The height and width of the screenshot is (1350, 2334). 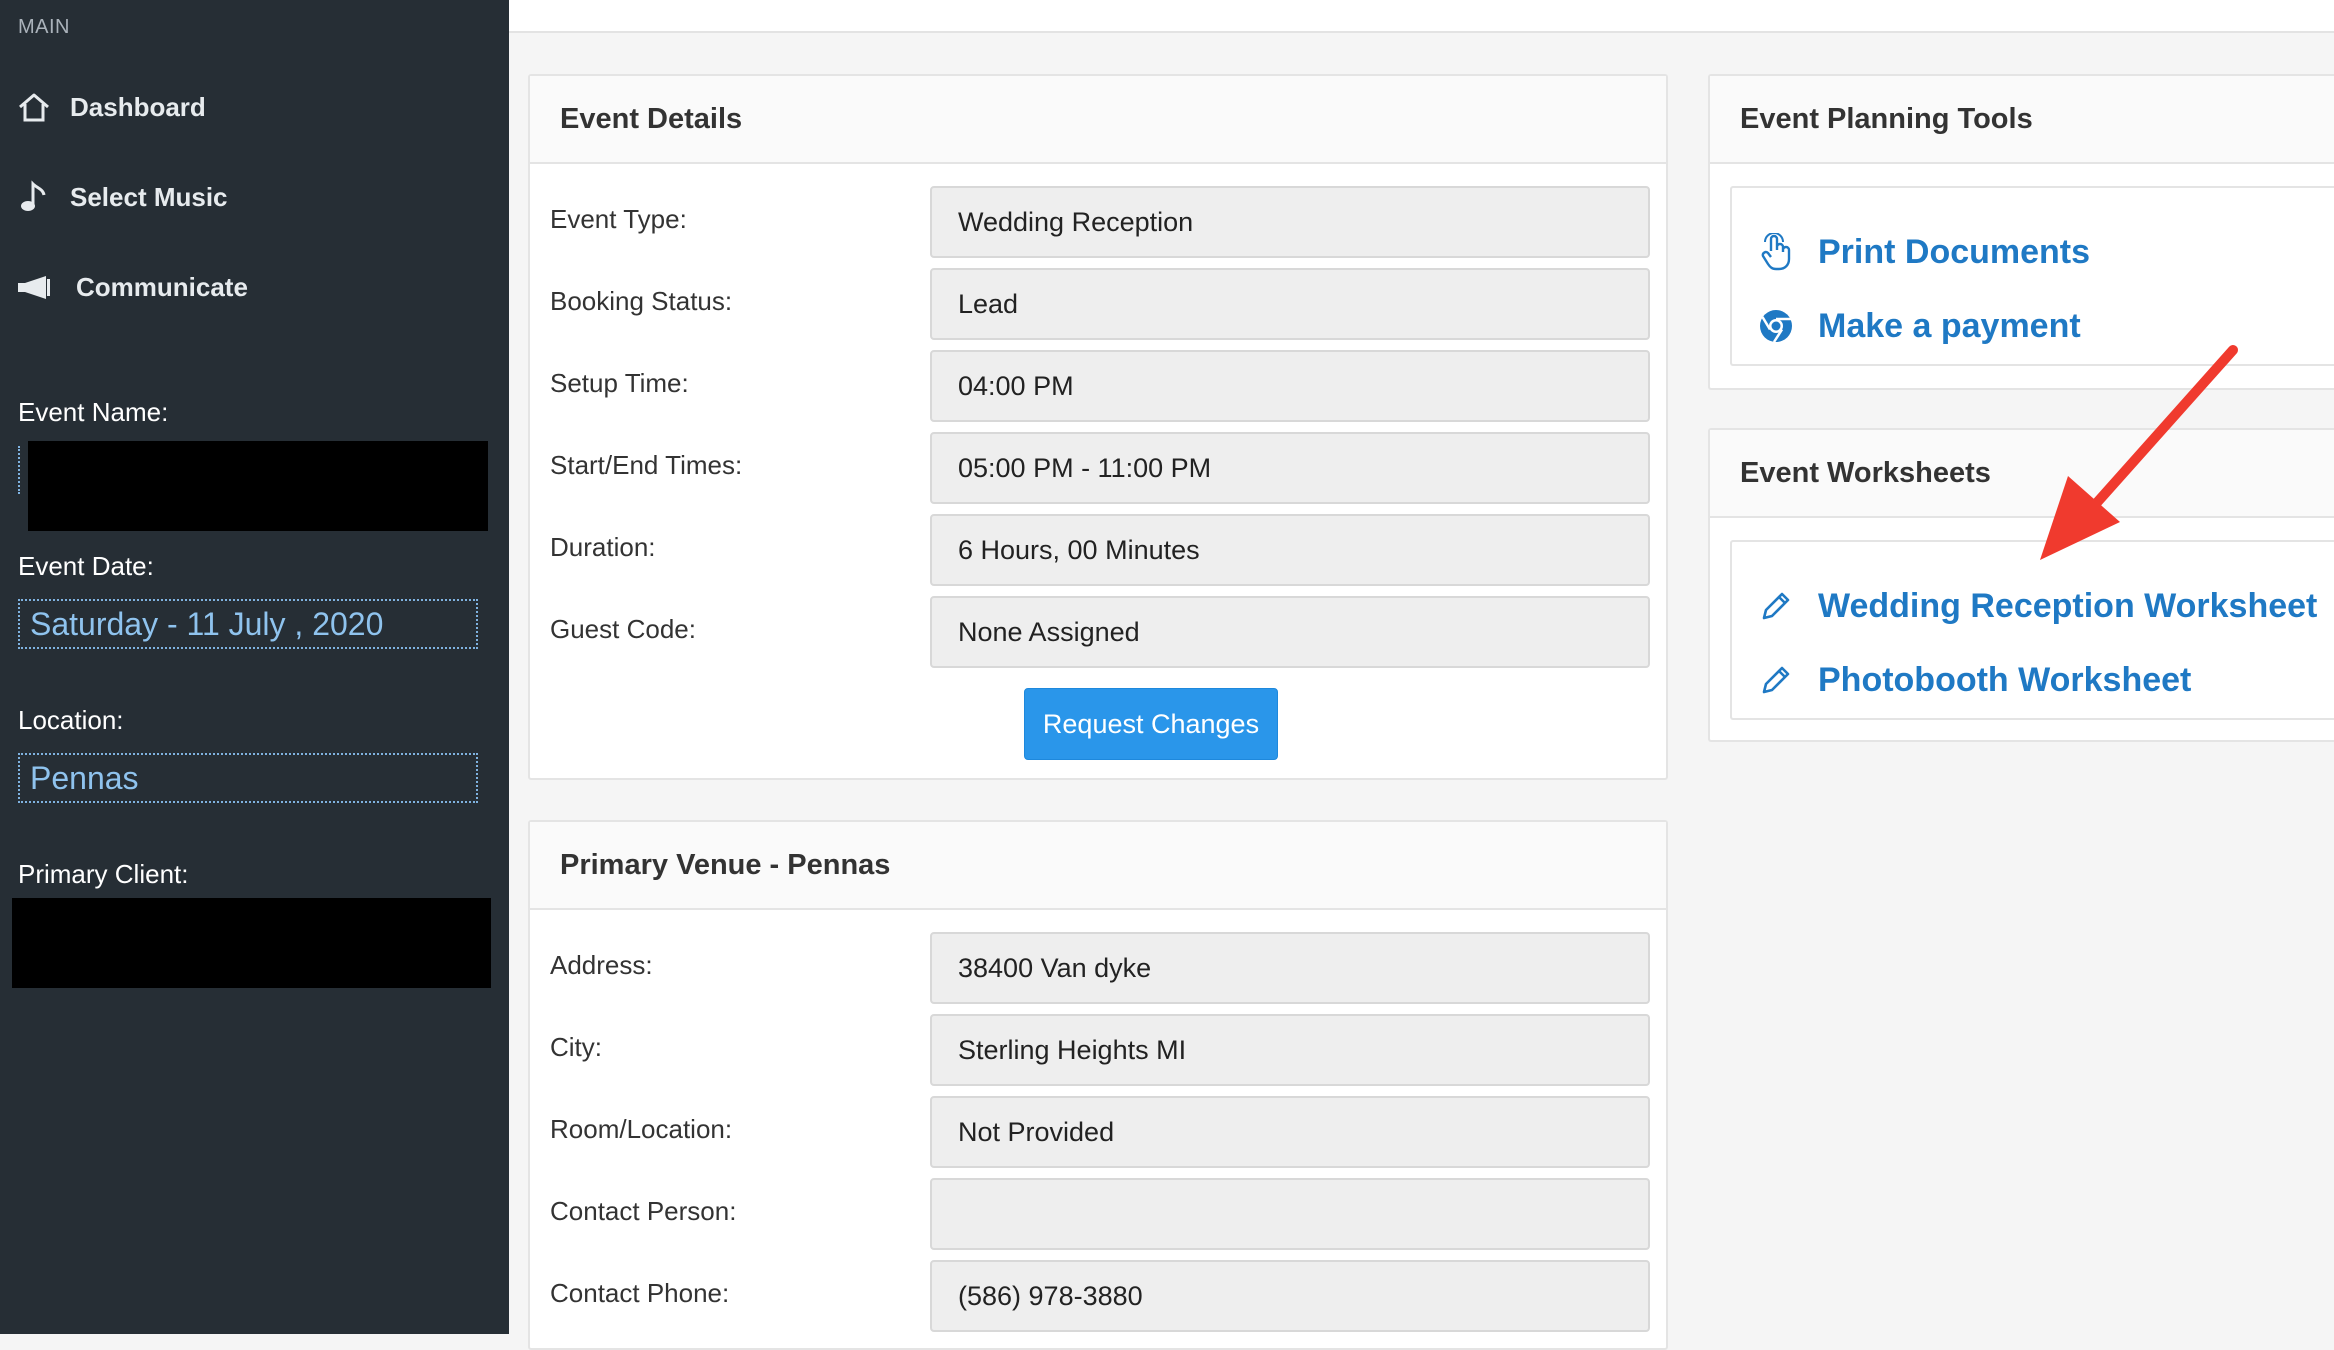 I want to click on request-changes-button: Request Changes, so click(x=1151, y=724).